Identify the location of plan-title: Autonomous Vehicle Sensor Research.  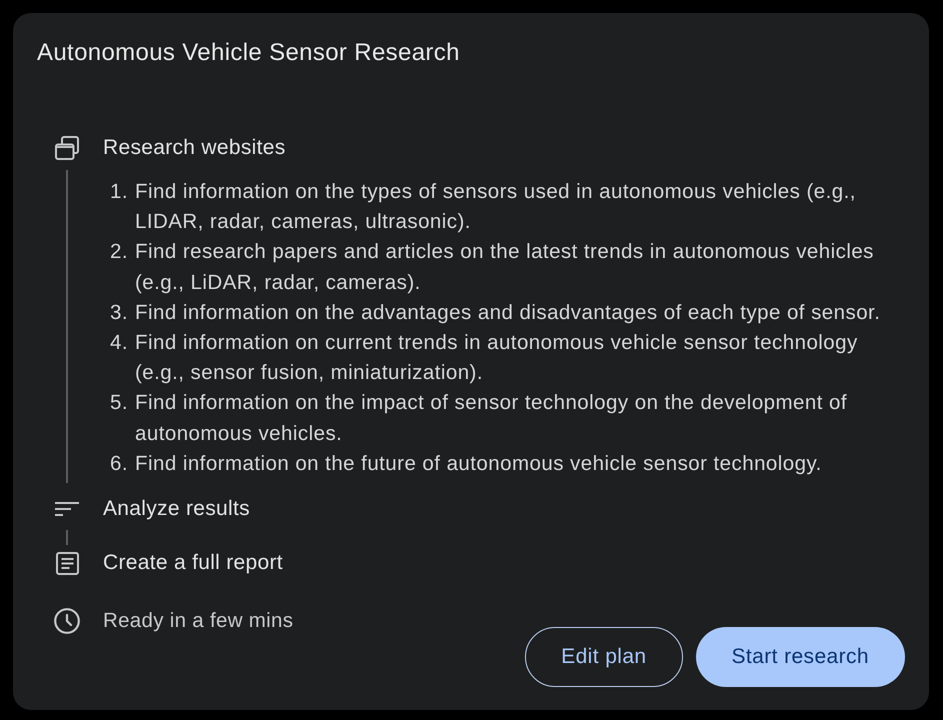
(248, 53).